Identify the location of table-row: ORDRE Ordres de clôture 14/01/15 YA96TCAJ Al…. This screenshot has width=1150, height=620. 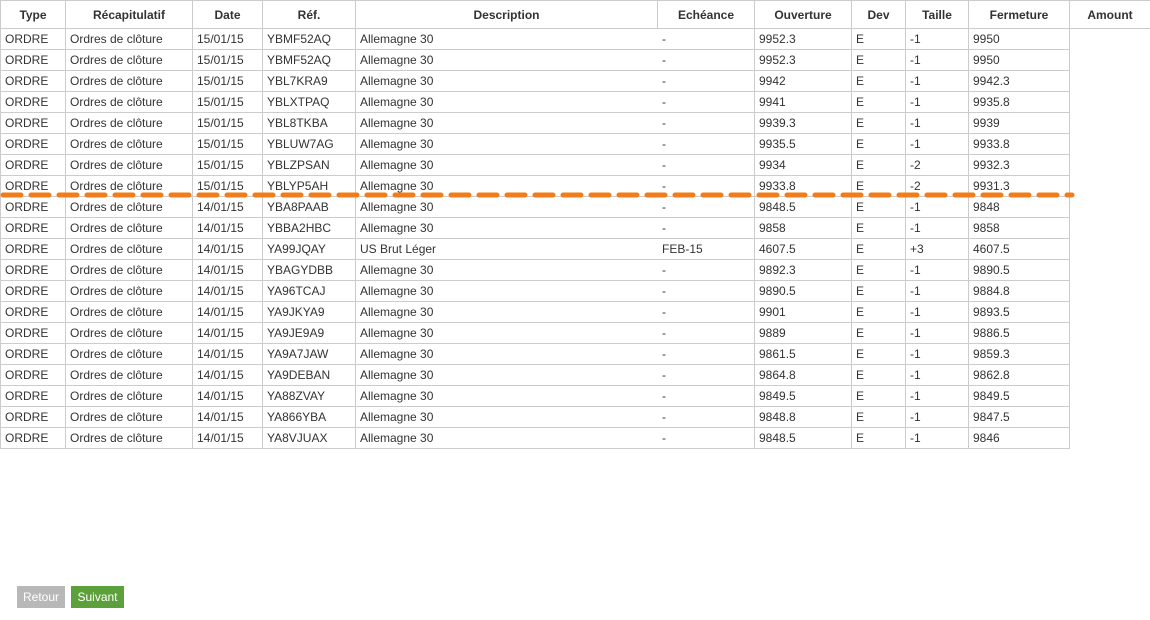
(575, 291).